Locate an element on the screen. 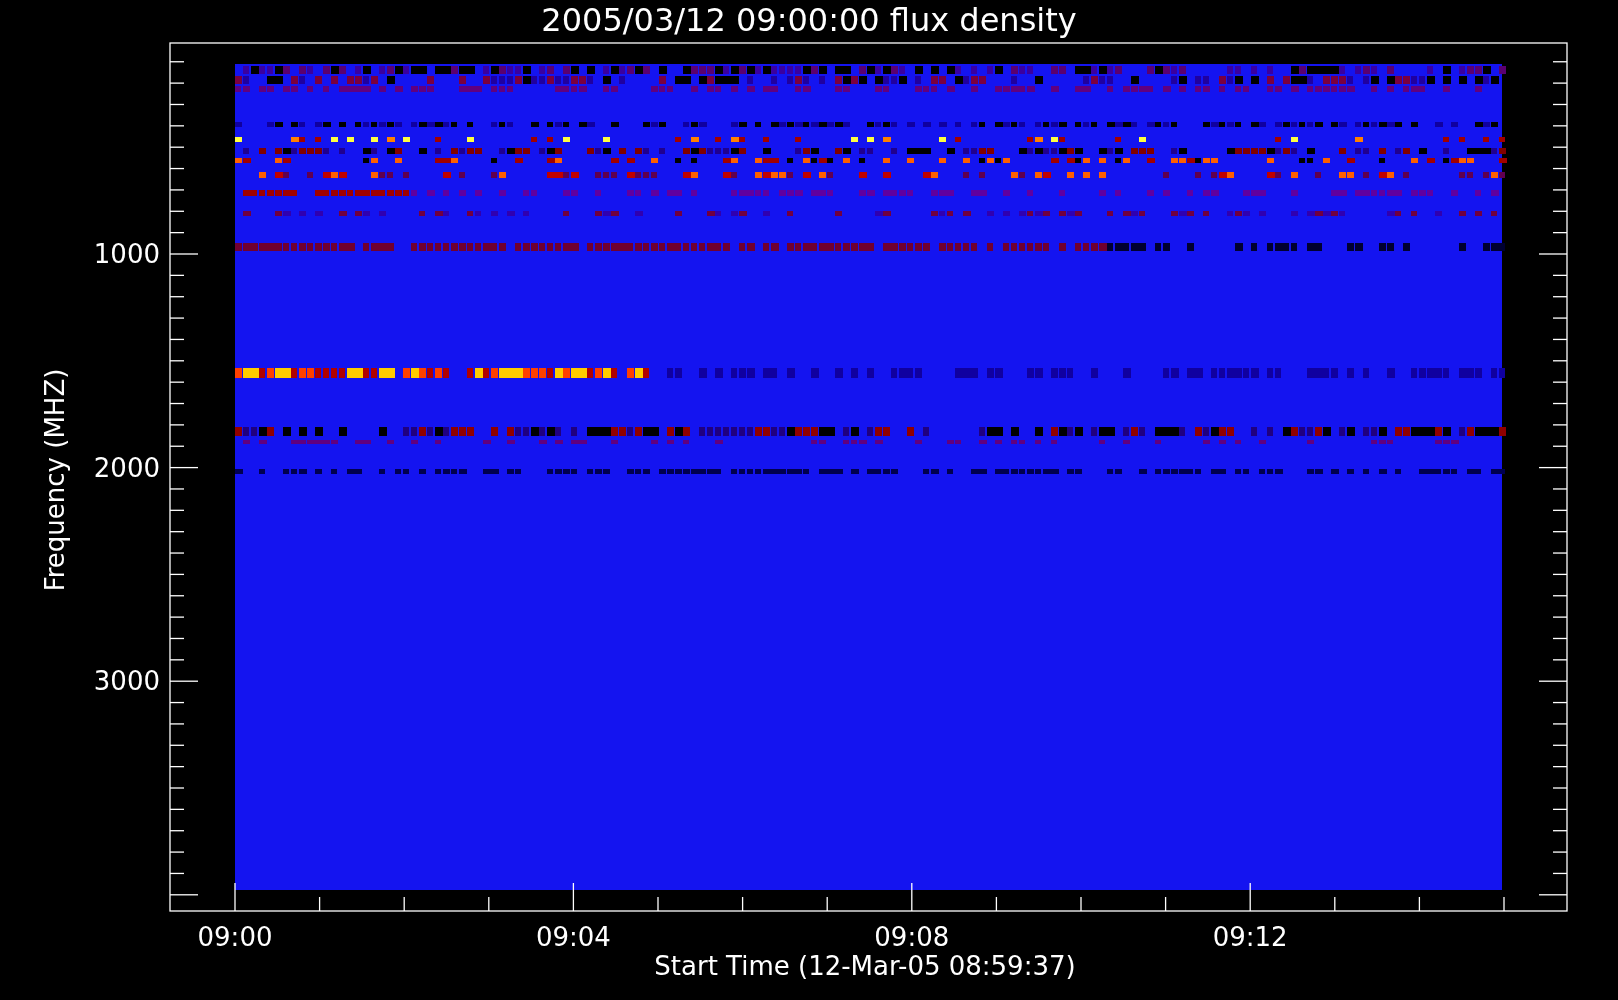 The height and width of the screenshot is (1000, 1618). x-axis-label: Start Time (12-Mar-05 08:59:37) is located at coordinates (865, 966).